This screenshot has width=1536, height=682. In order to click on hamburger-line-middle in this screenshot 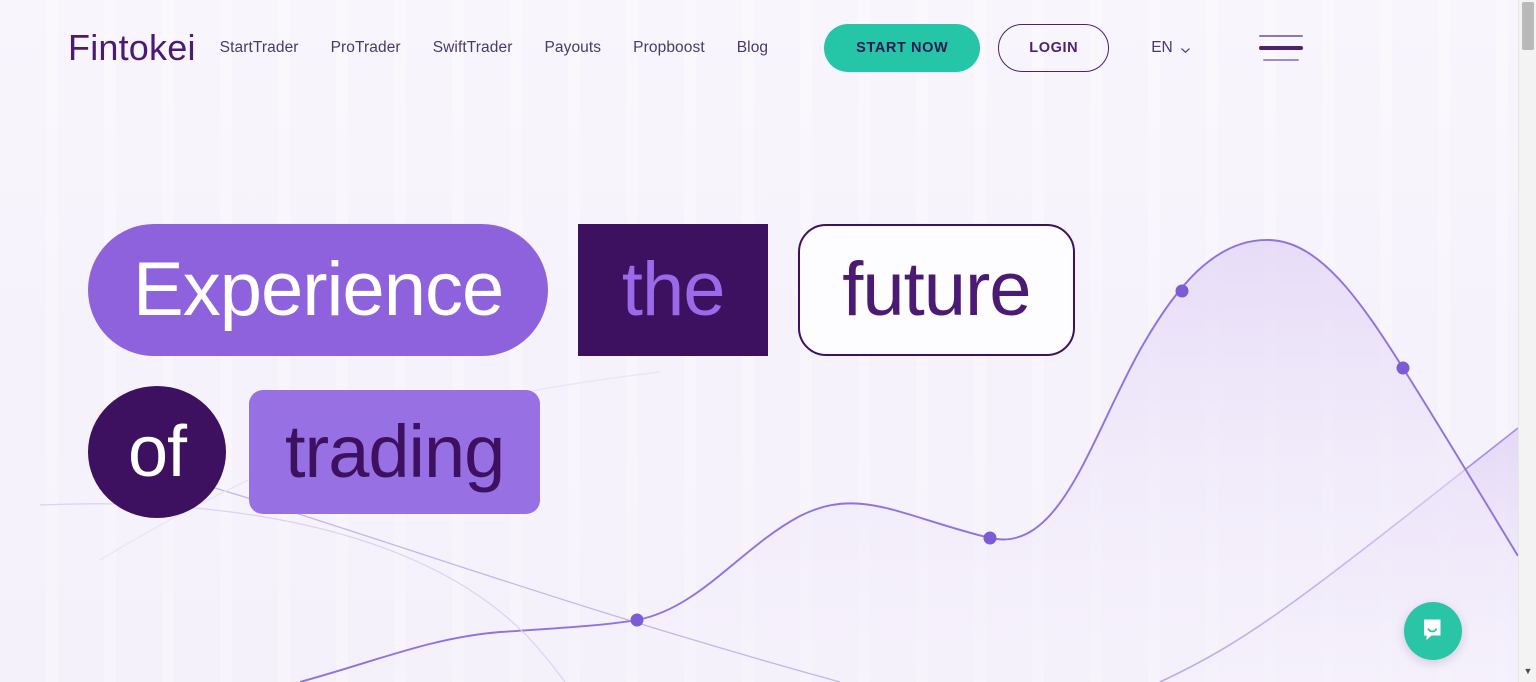, I will do `click(1280, 48)`.